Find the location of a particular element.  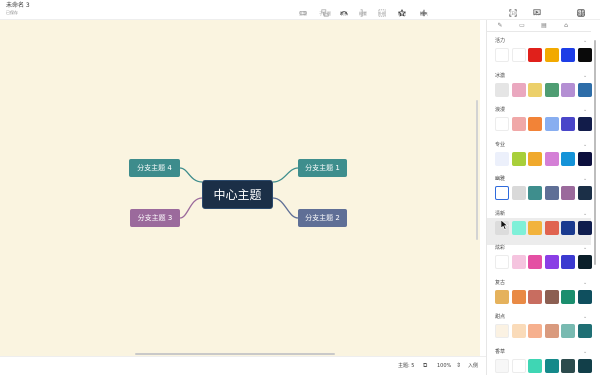

branch-topic-2: 分支主题 2 is located at coordinates (322, 218).